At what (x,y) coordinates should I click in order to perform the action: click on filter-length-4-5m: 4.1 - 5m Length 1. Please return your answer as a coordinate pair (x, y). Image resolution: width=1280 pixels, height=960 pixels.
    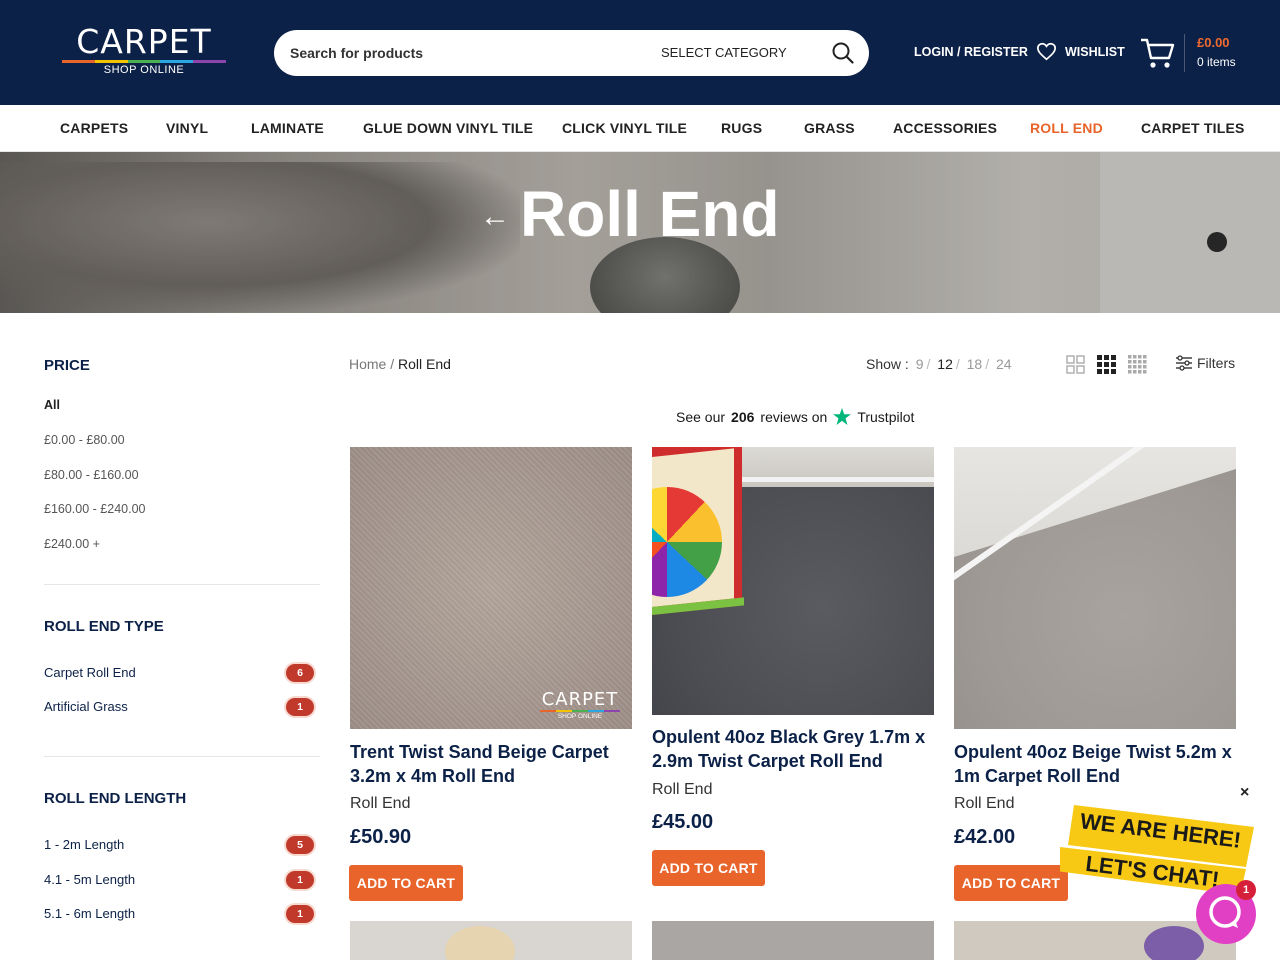
    Looking at the image, I should click on (179, 880).